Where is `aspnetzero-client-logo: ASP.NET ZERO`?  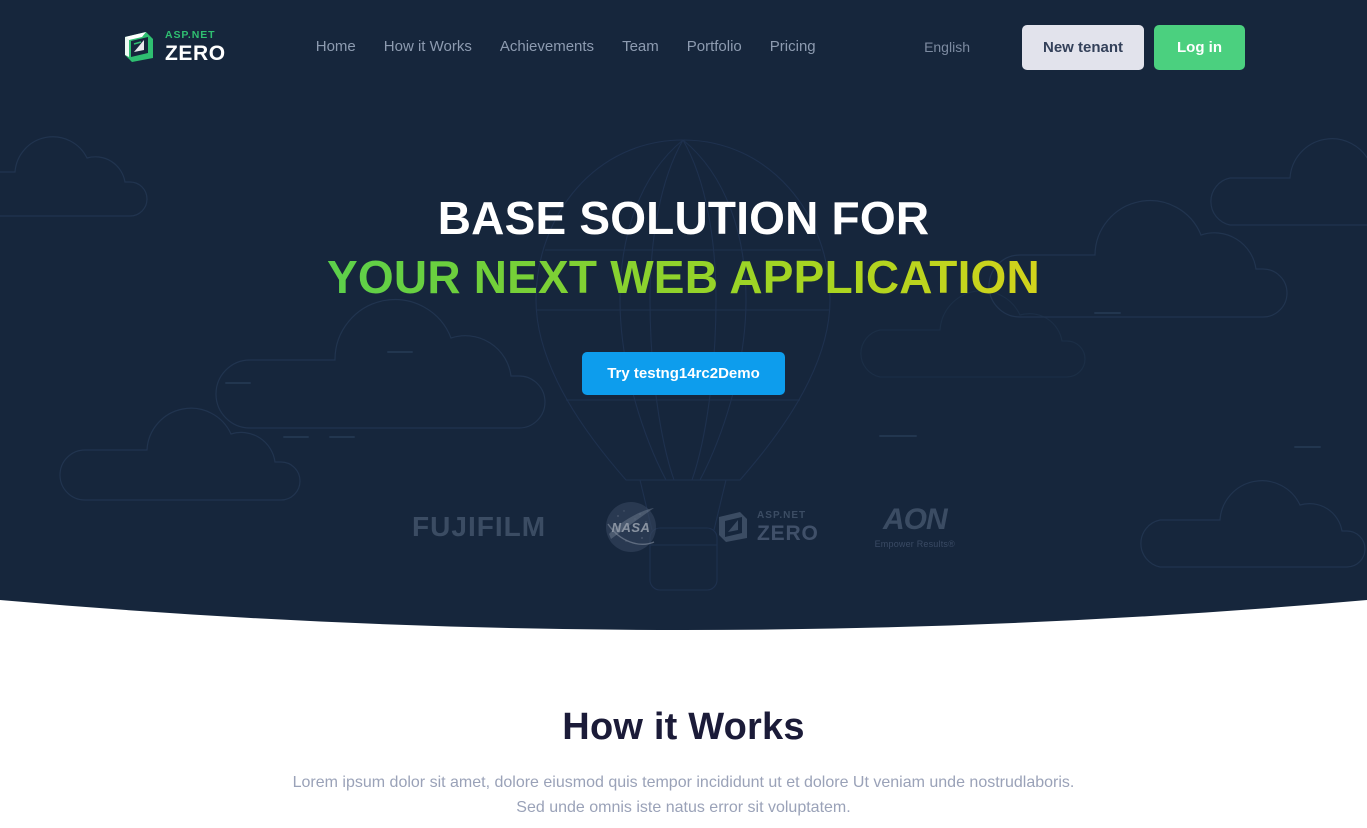
aspnetzero-client-logo: ASP.NET ZERO is located at coordinates (767, 527).